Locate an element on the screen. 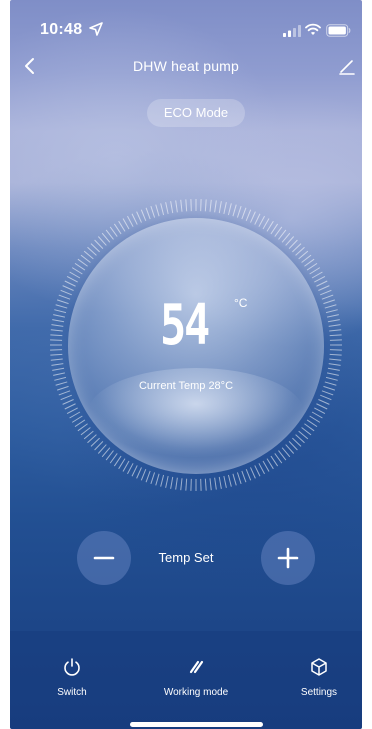  increase-temp-button is located at coordinates (288, 558).